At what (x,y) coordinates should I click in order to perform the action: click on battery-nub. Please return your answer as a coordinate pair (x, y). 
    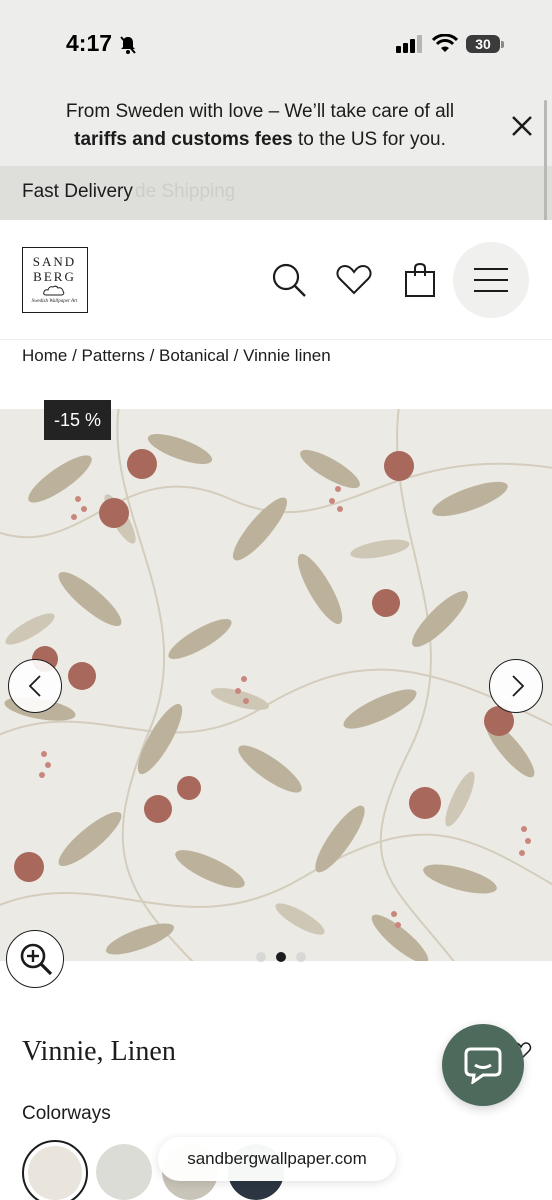
    Looking at the image, I should click on (502, 44).